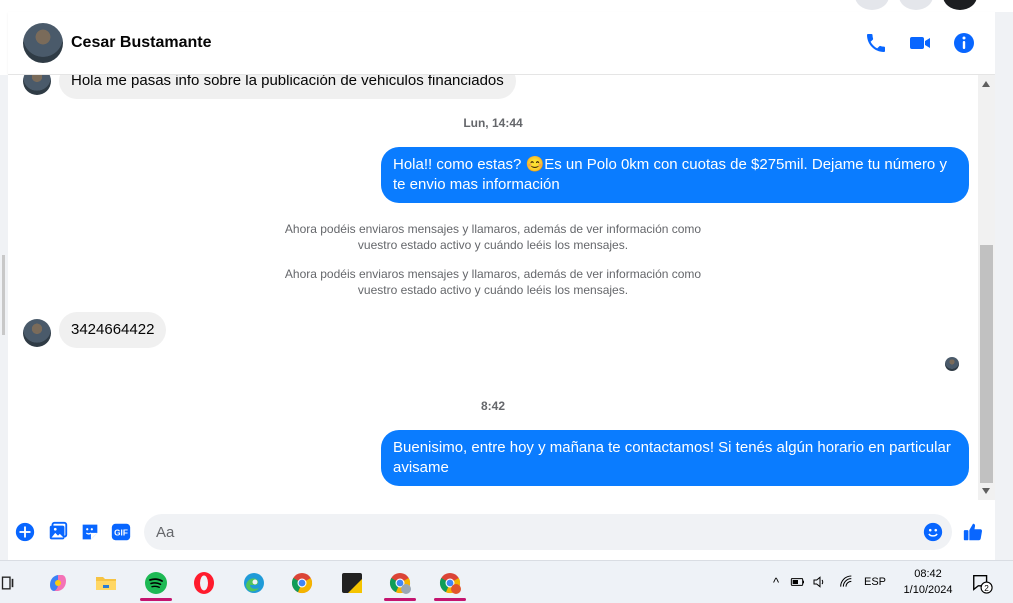 This screenshot has width=1013, height=603. I want to click on sticky-notes-icon, so click(352, 583).